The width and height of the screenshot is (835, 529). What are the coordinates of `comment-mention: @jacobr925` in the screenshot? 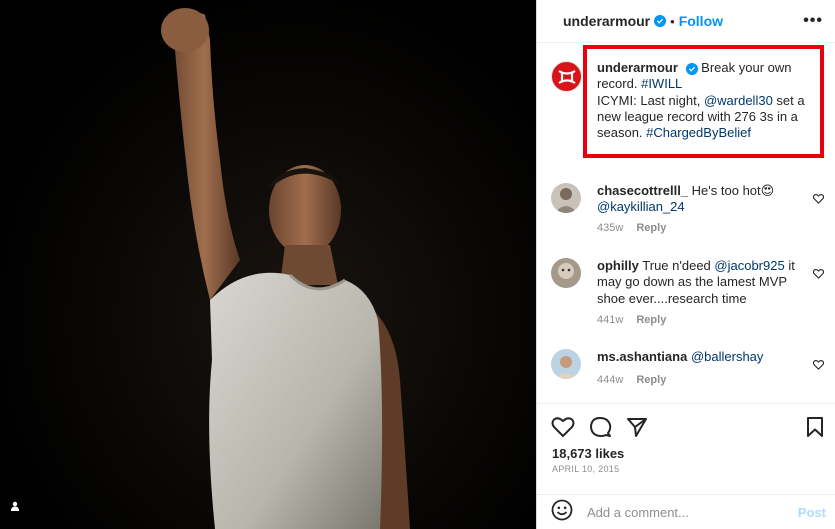 It's located at (749, 265).